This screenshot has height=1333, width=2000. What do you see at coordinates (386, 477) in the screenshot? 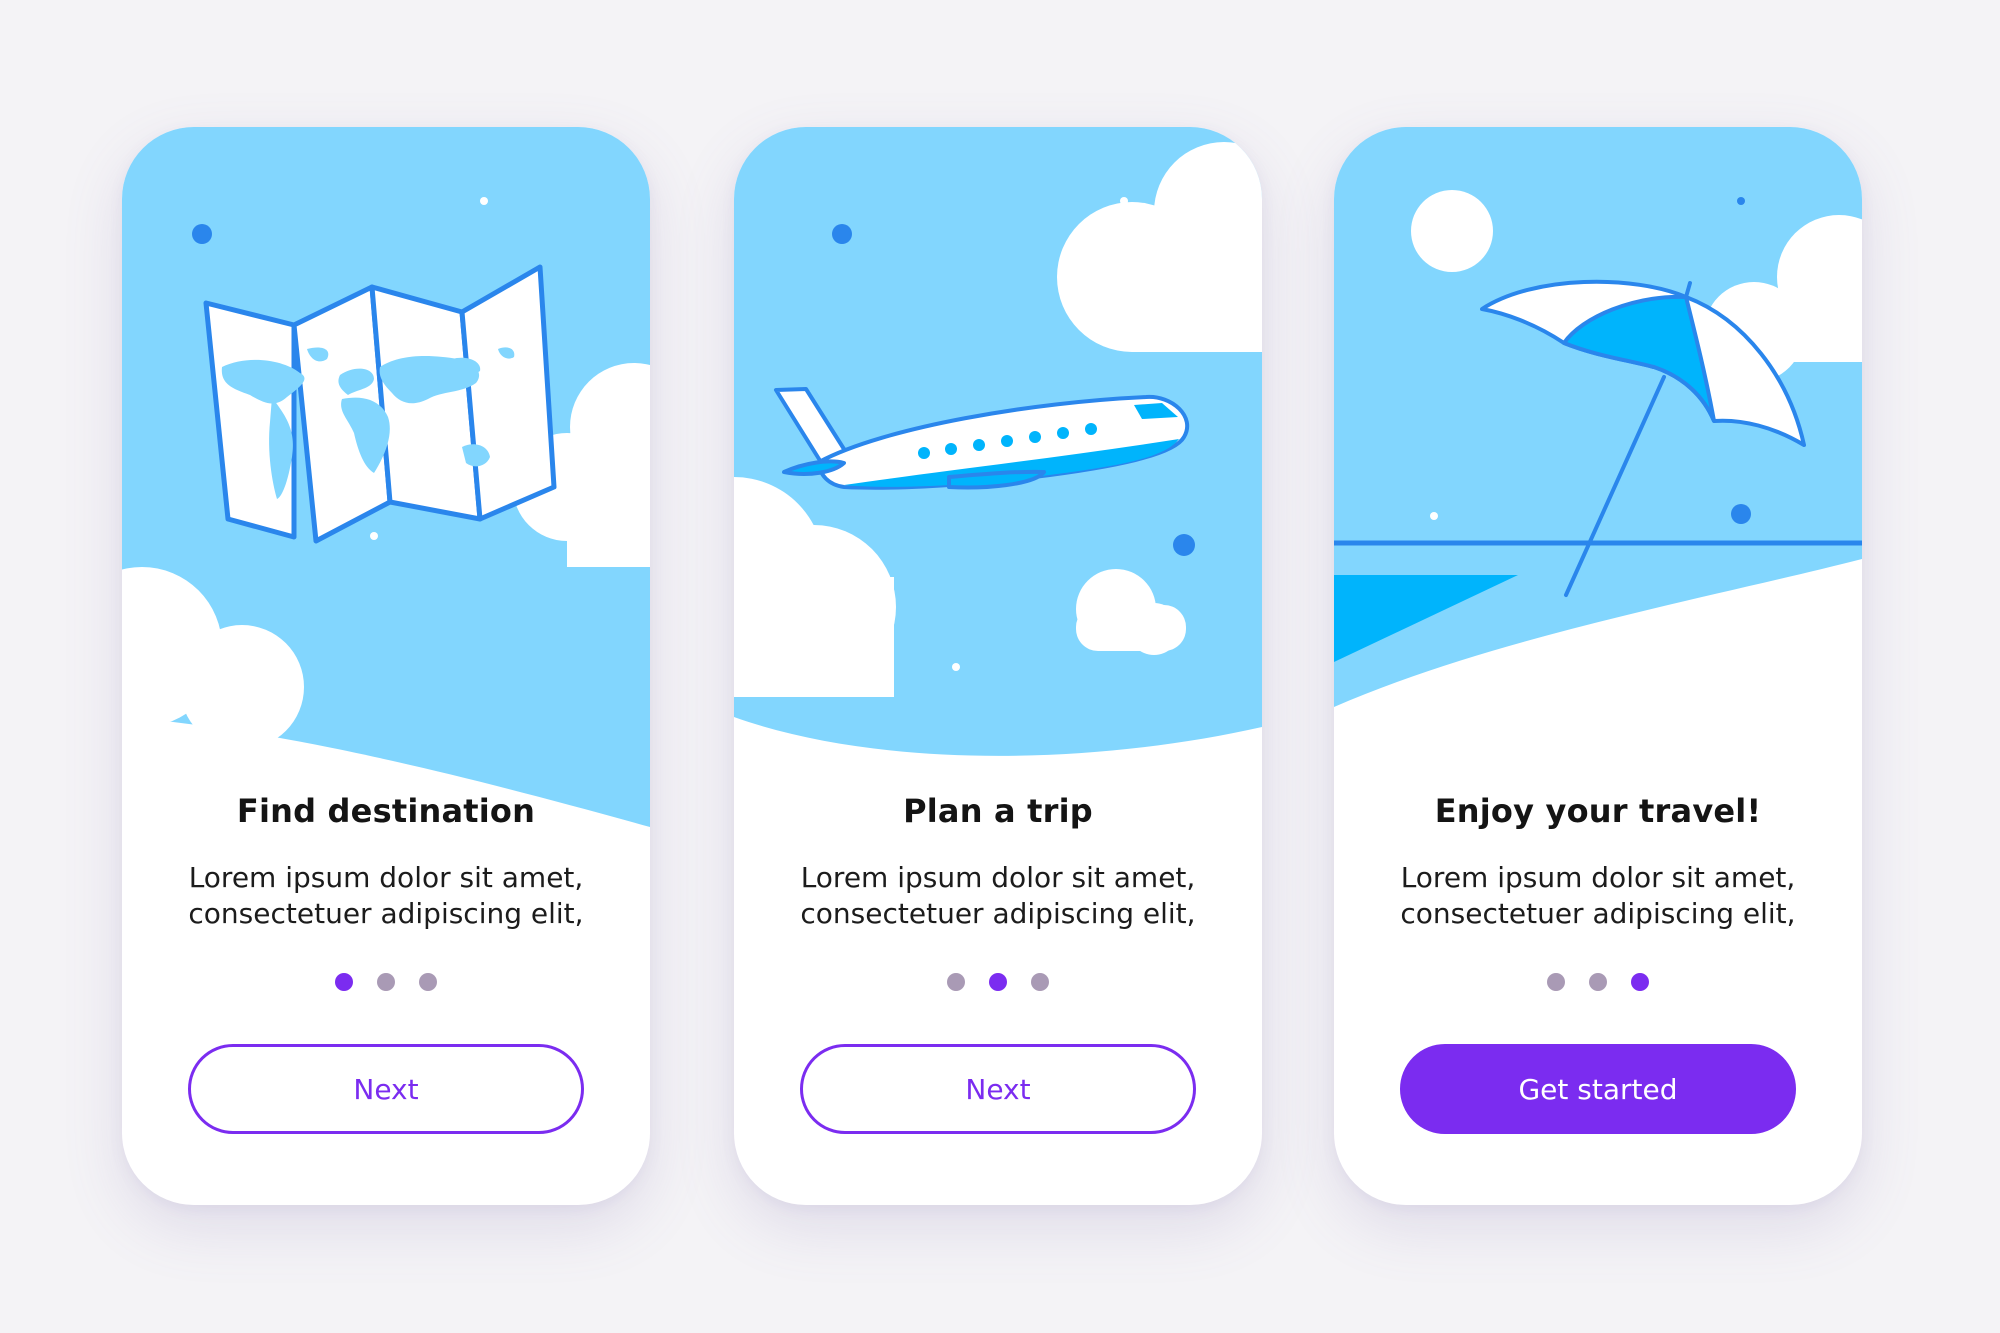
I see `illustration-map` at bounding box center [386, 477].